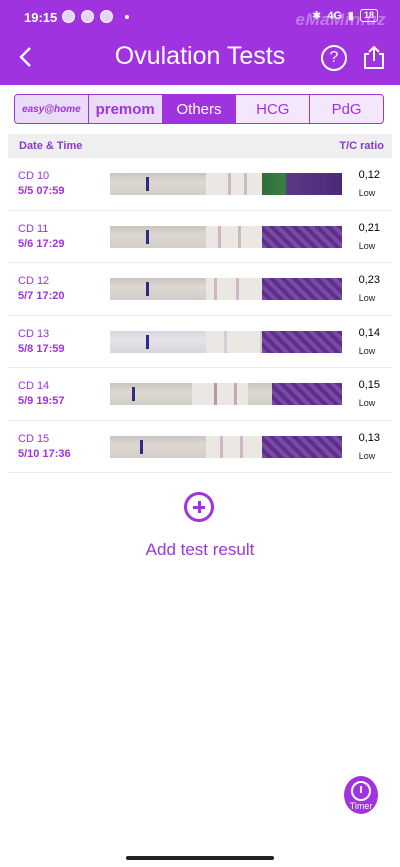  What do you see at coordinates (361, 791) in the screenshot?
I see `stopwatch-icon` at bounding box center [361, 791].